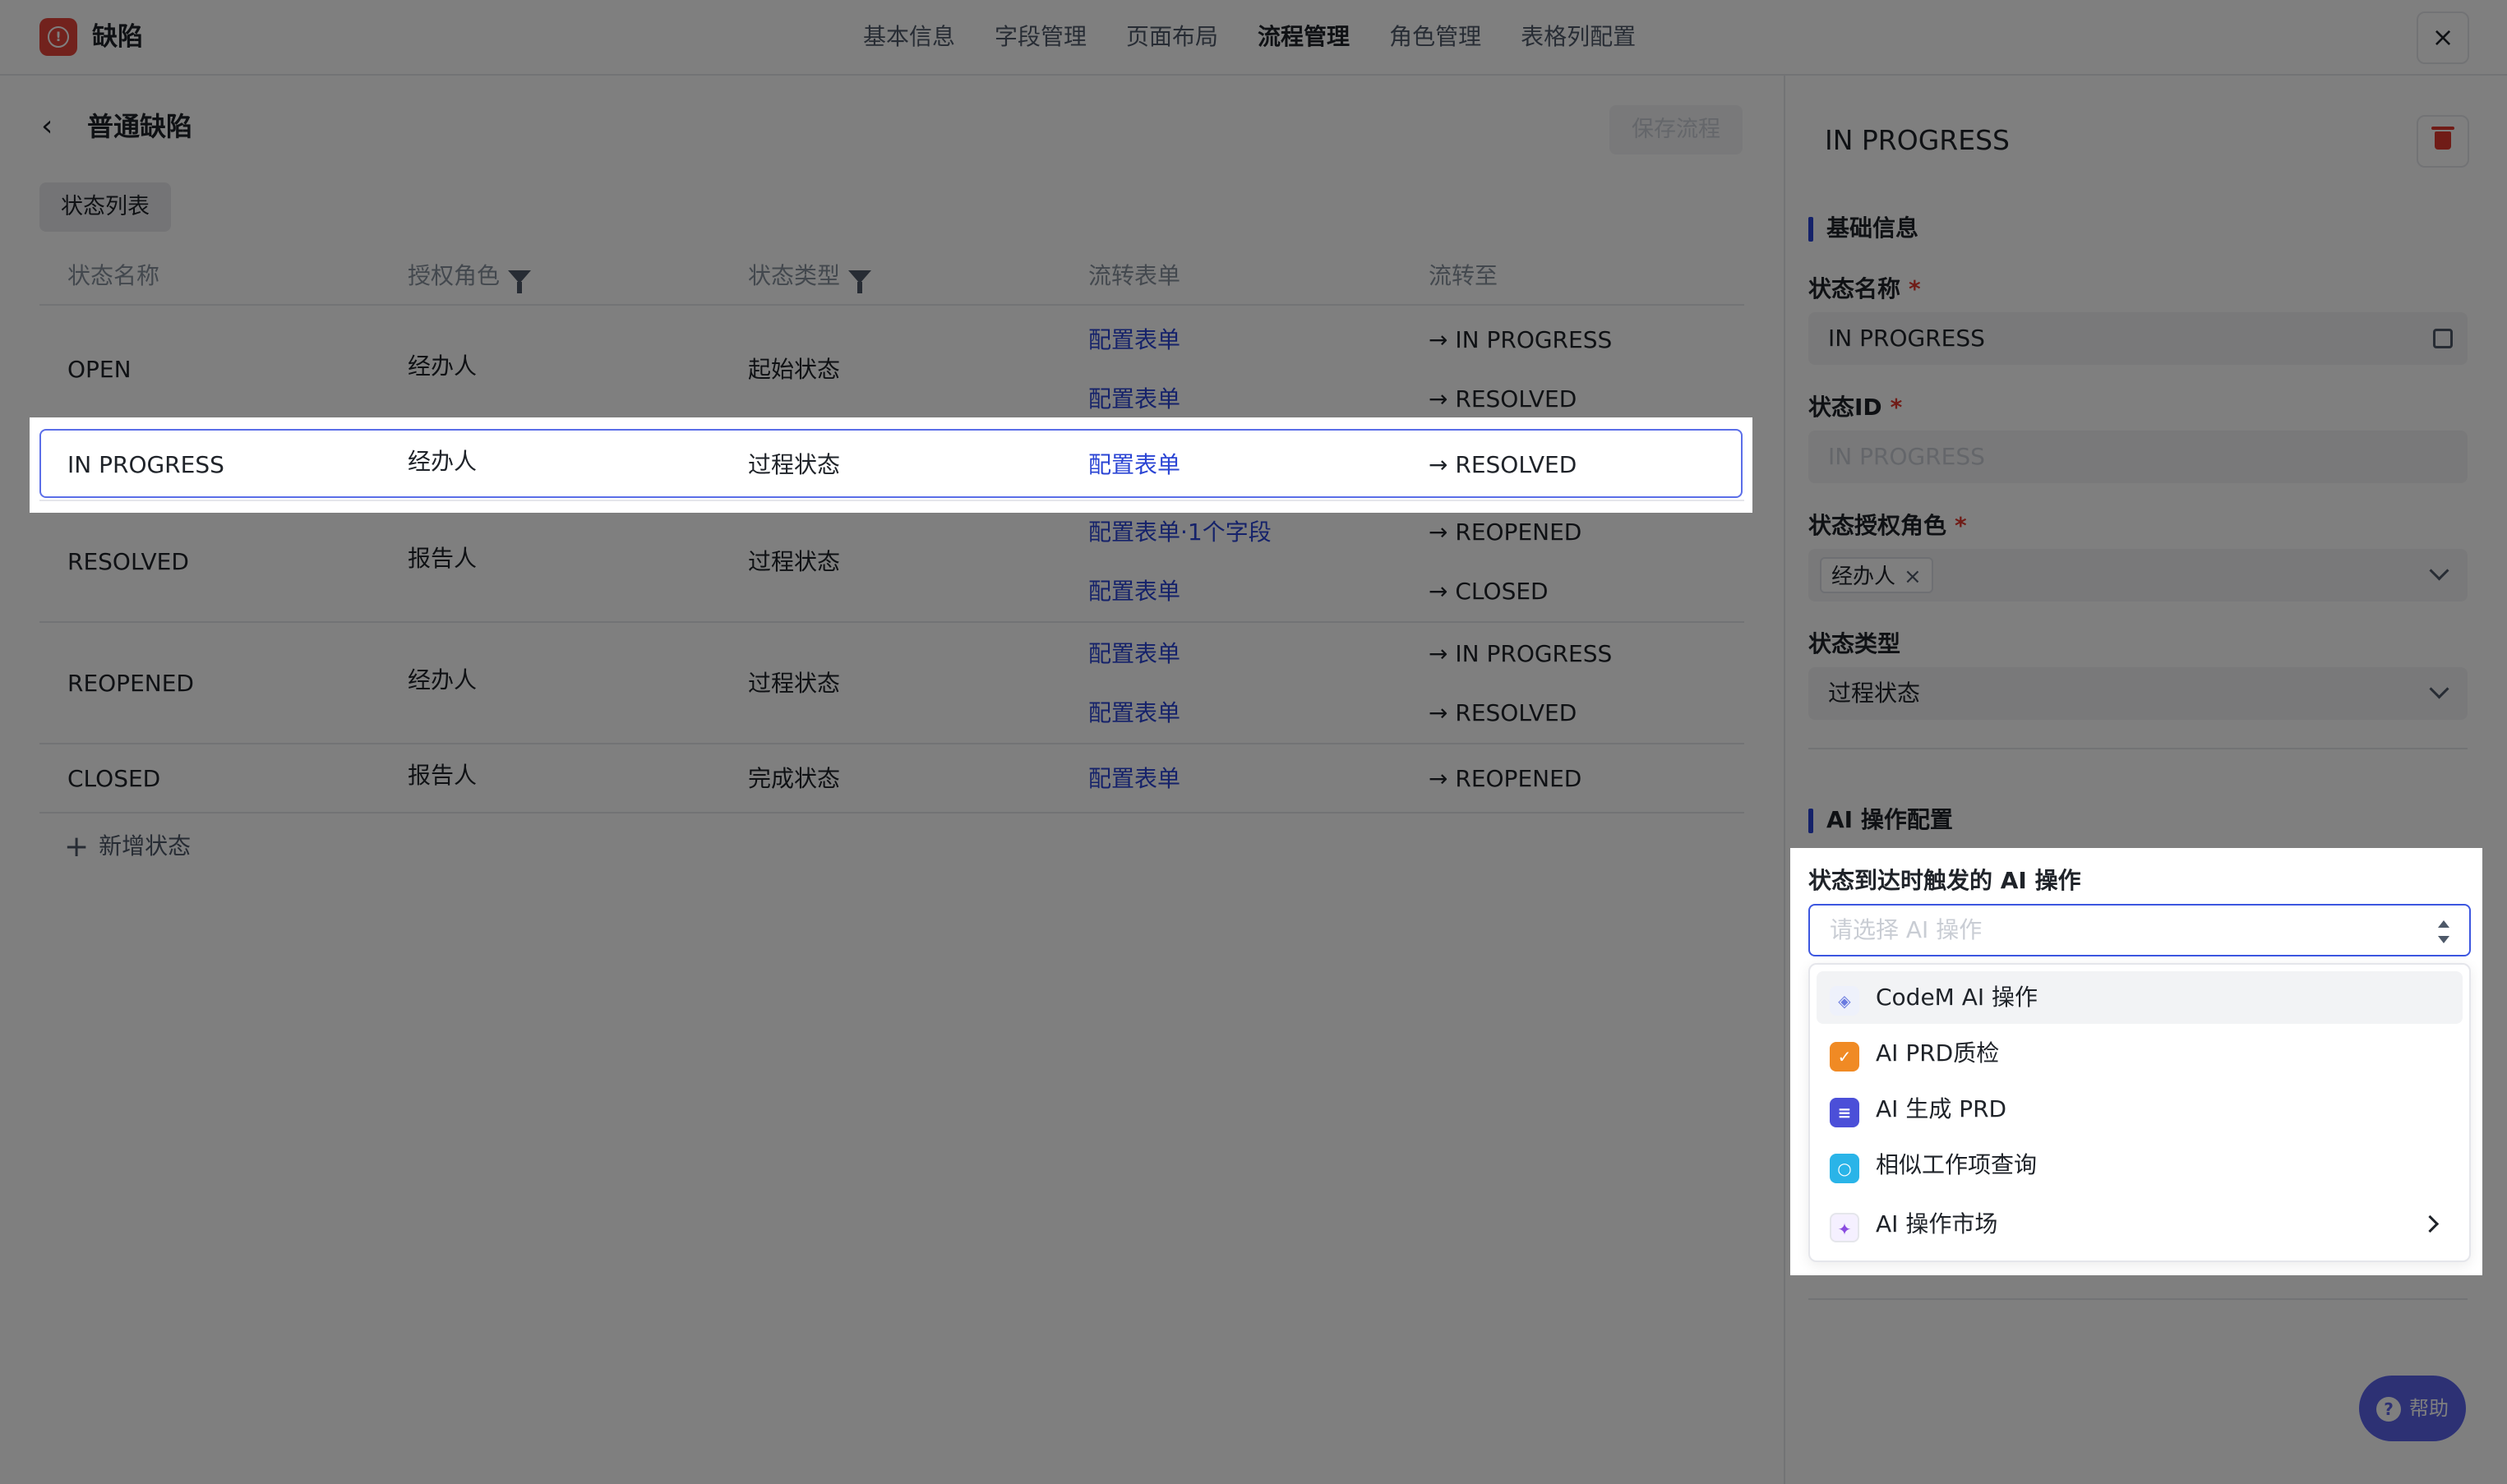 The width and height of the screenshot is (2507, 1484). What do you see at coordinates (1134, 466) in the screenshot?
I see `config-form-link: 配置表单` at bounding box center [1134, 466].